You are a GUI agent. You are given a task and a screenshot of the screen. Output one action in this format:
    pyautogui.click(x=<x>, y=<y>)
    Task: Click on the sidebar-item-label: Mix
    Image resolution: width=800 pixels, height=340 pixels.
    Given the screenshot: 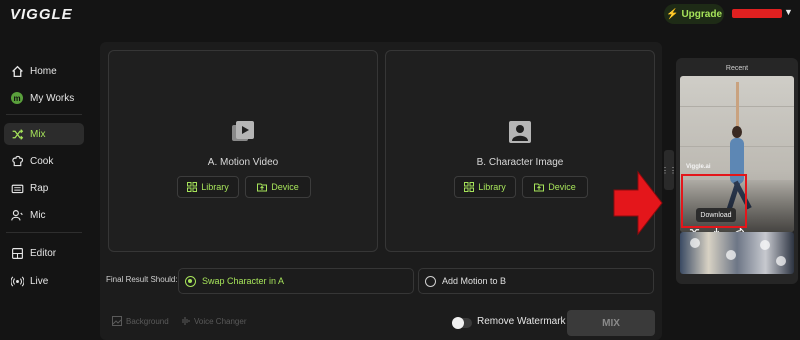 What is the action you would take?
    pyautogui.click(x=38, y=134)
    